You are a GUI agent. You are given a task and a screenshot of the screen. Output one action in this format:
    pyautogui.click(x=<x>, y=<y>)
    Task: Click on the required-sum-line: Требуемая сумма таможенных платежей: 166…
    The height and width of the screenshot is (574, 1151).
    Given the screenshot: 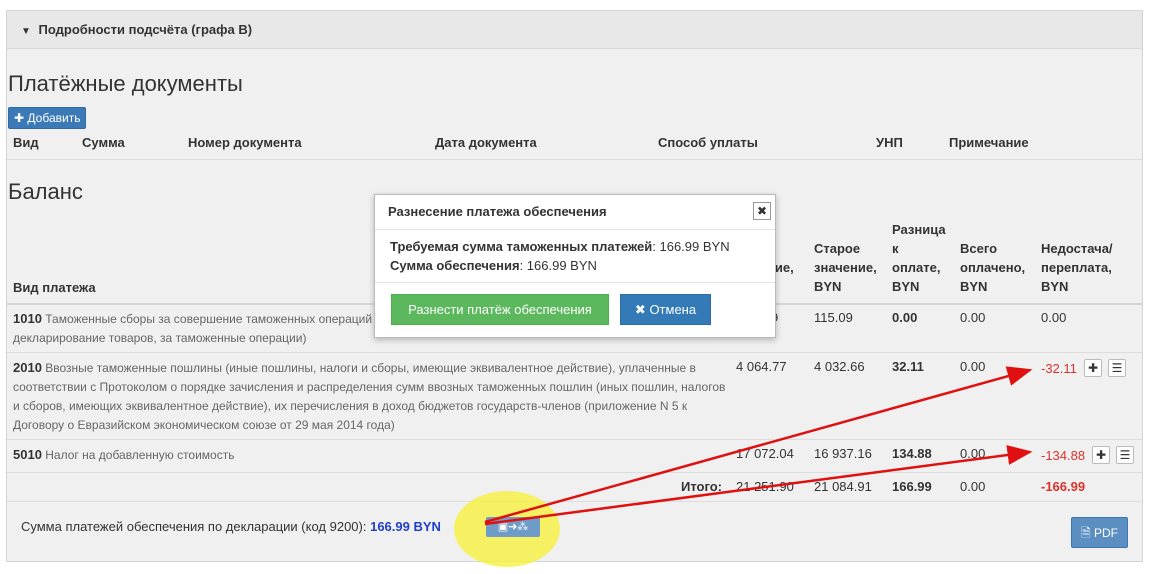 What is the action you would take?
    pyautogui.click(x=560, y=246)
    